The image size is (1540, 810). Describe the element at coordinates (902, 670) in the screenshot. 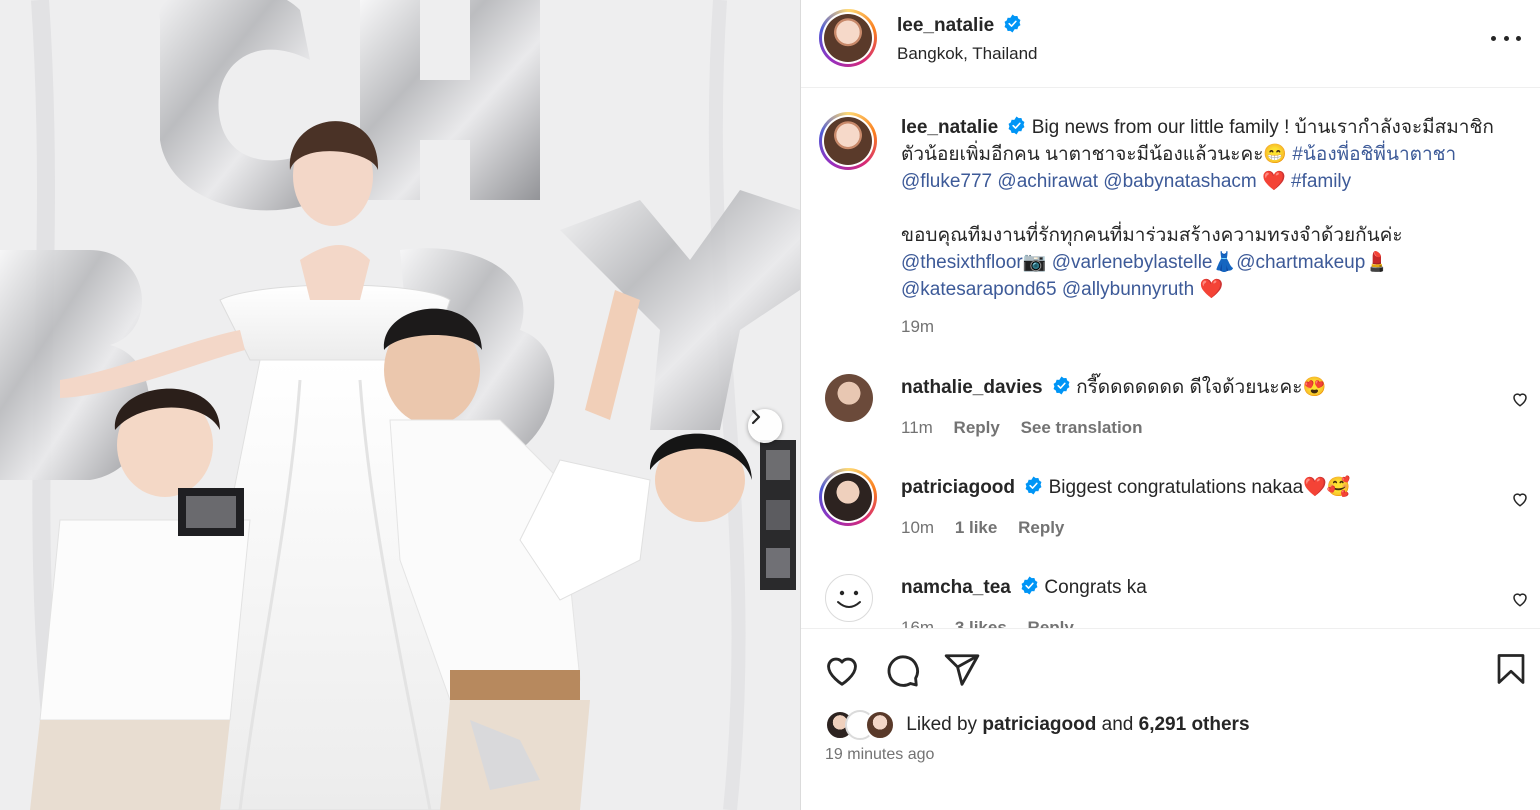

I see `comment-icon` at that location.